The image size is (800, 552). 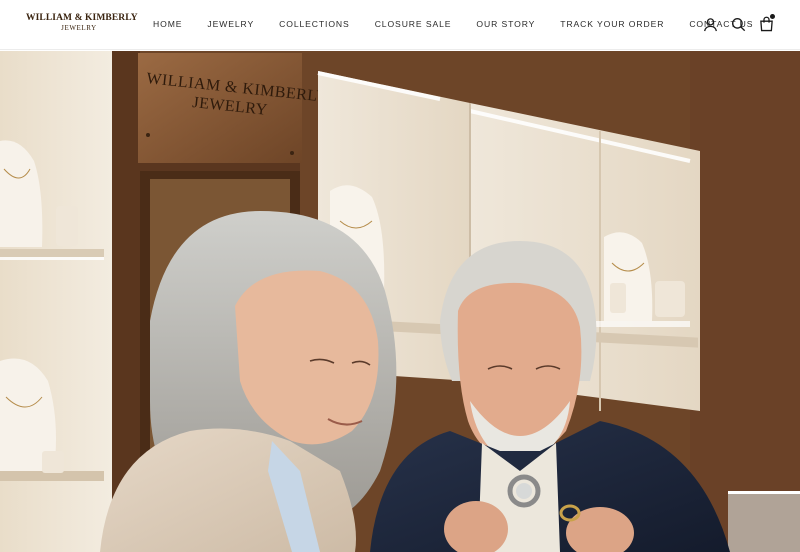 What do you see at coordinates (167, 24) in the screenshot?
I see `nav-item-home: HOME` at bounding box center [167, 24].